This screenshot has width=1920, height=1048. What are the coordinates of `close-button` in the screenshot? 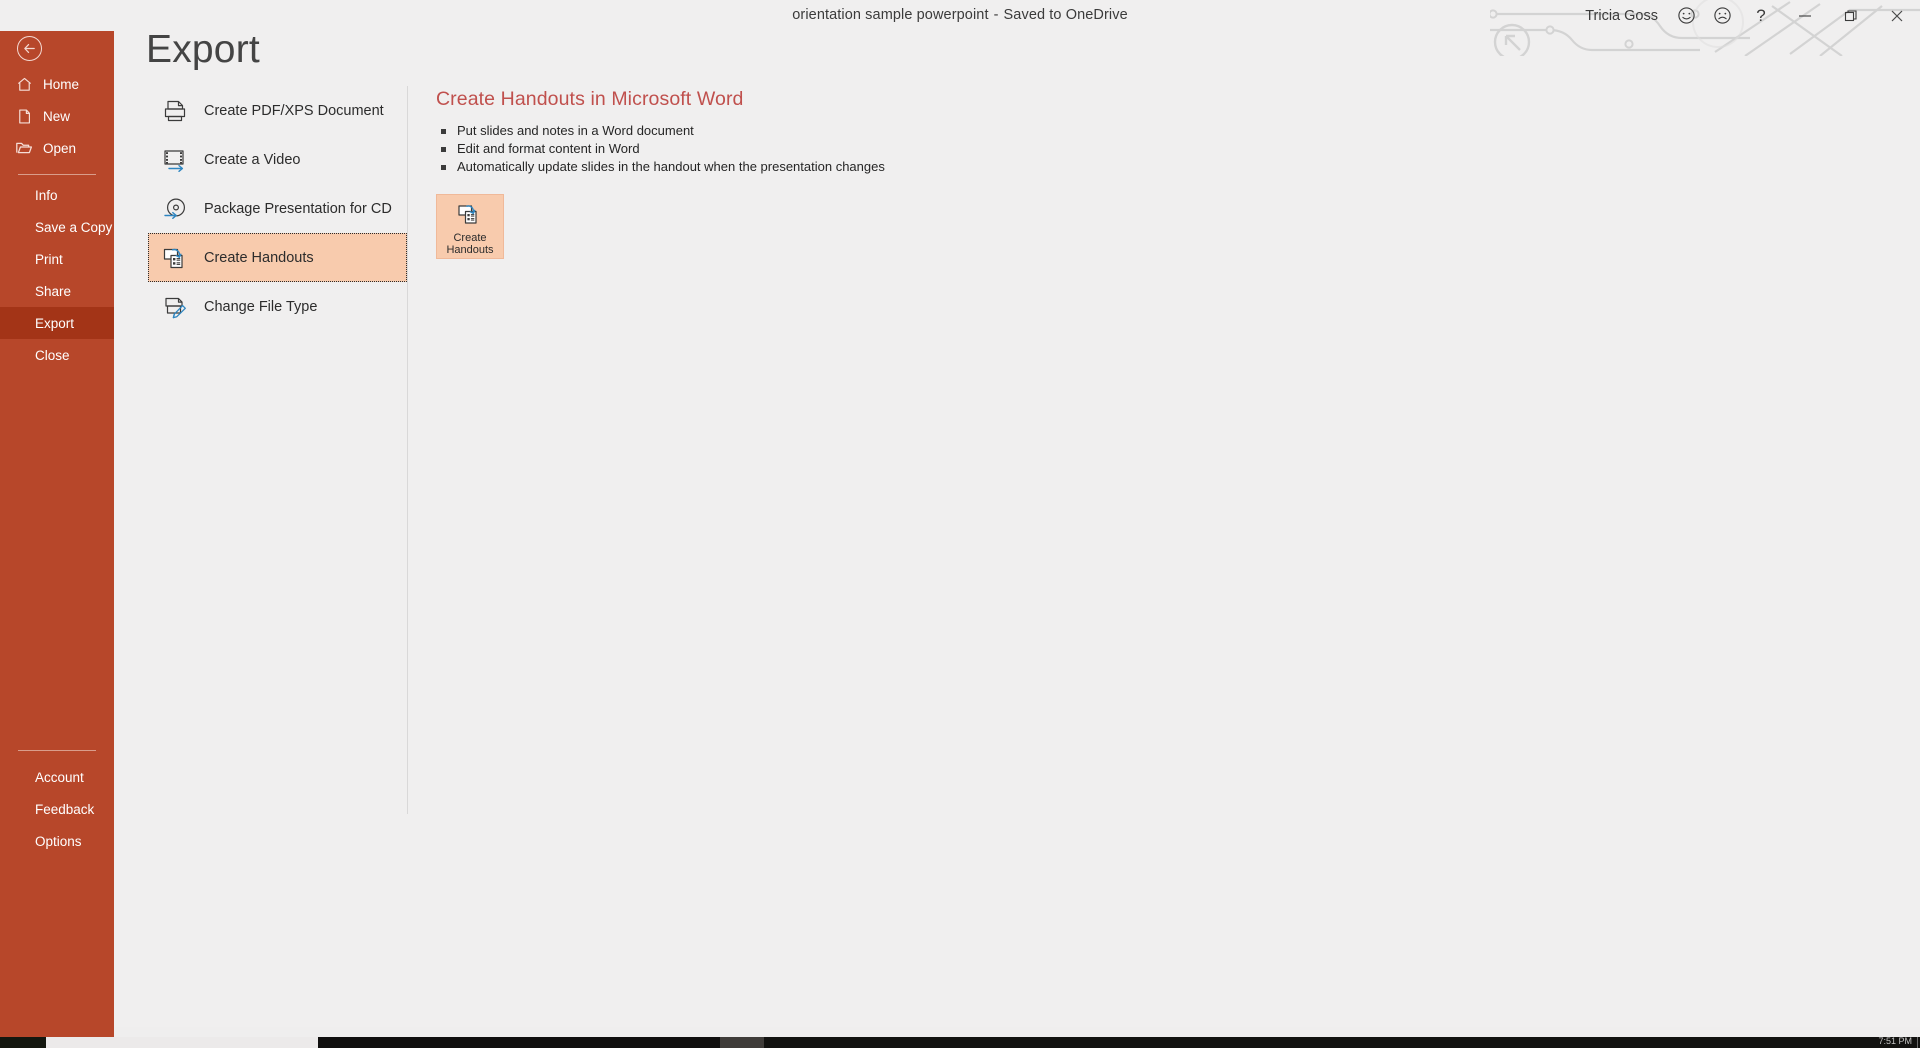 It's located at (1897, 15).